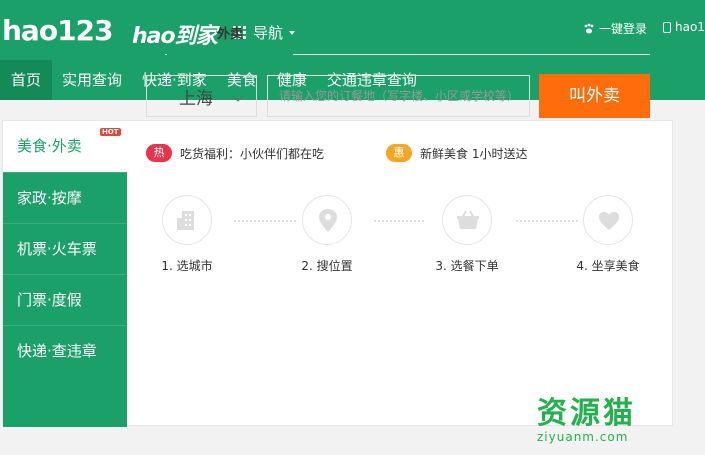 The image size is (705, 455). What do you see at coordinates (583, 437) in the screenshot?
I see `watermark-url: ziyuanm.com` at bounding box center [583, 437].